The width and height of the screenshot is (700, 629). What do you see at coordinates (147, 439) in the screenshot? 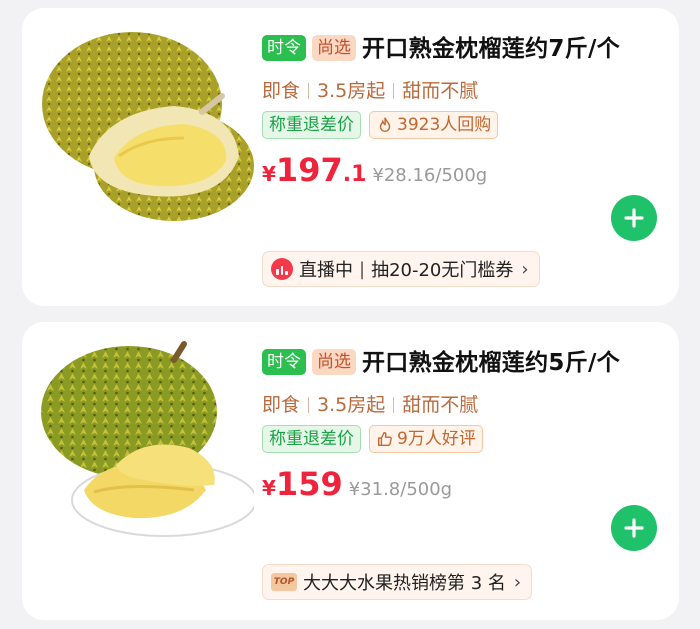
I see `durian-plate-image` at bounding box center [147, 439].